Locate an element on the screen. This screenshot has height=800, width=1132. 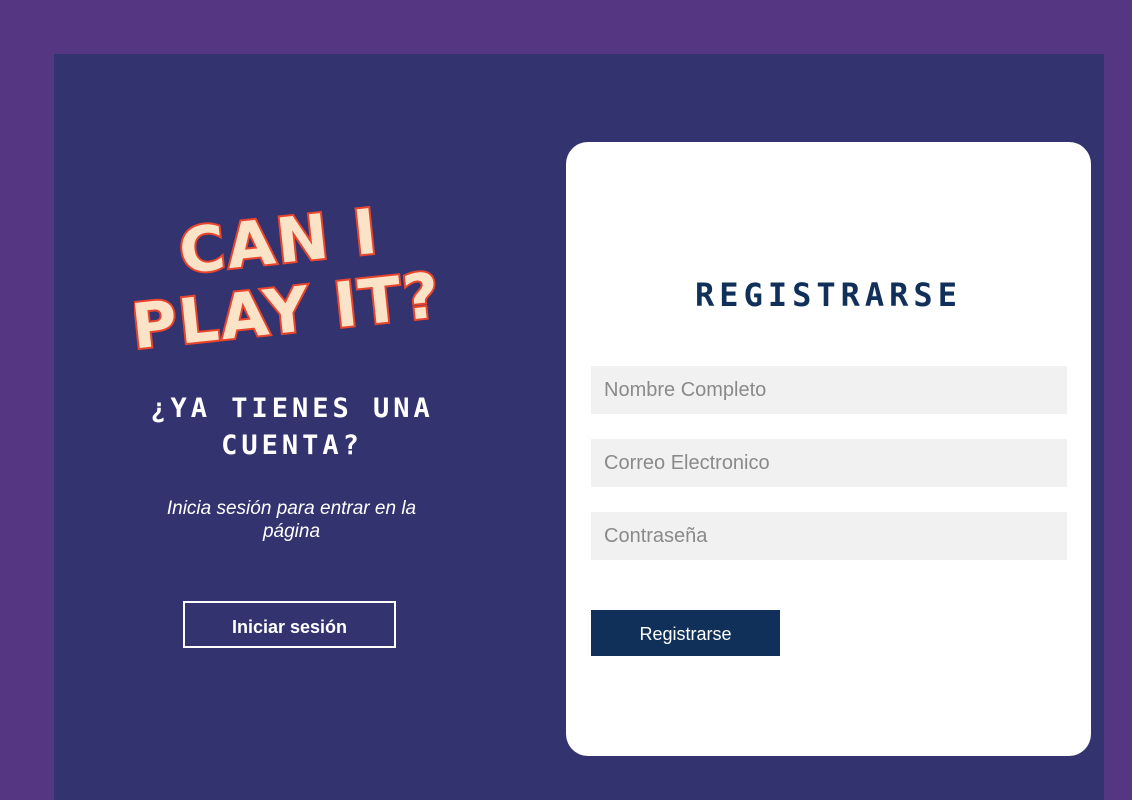
register-heading: REGISTRARSE is located at coordinates (828, 295).